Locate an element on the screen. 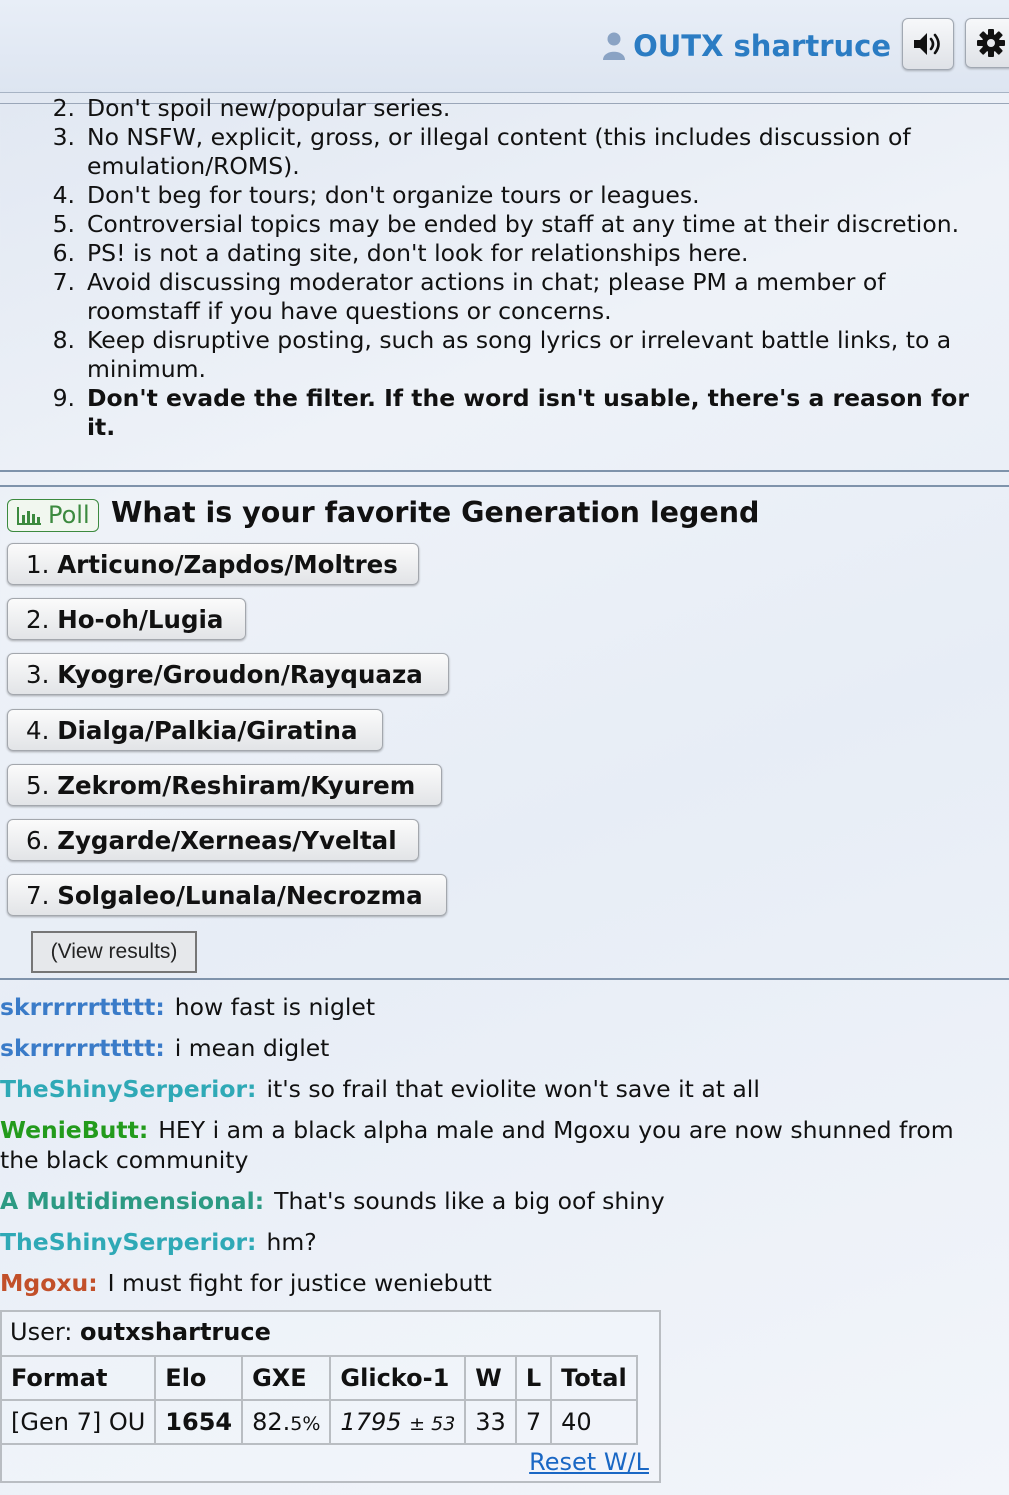 This screenshot has width=1009, height=1495. column-header: W is located at coordinates (490, 1378).